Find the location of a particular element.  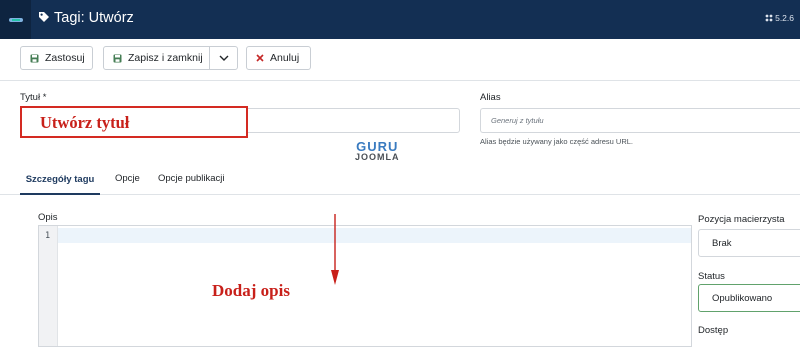

tab-publishing-options: Opcje publikacji is located at coordinates (191, 182).